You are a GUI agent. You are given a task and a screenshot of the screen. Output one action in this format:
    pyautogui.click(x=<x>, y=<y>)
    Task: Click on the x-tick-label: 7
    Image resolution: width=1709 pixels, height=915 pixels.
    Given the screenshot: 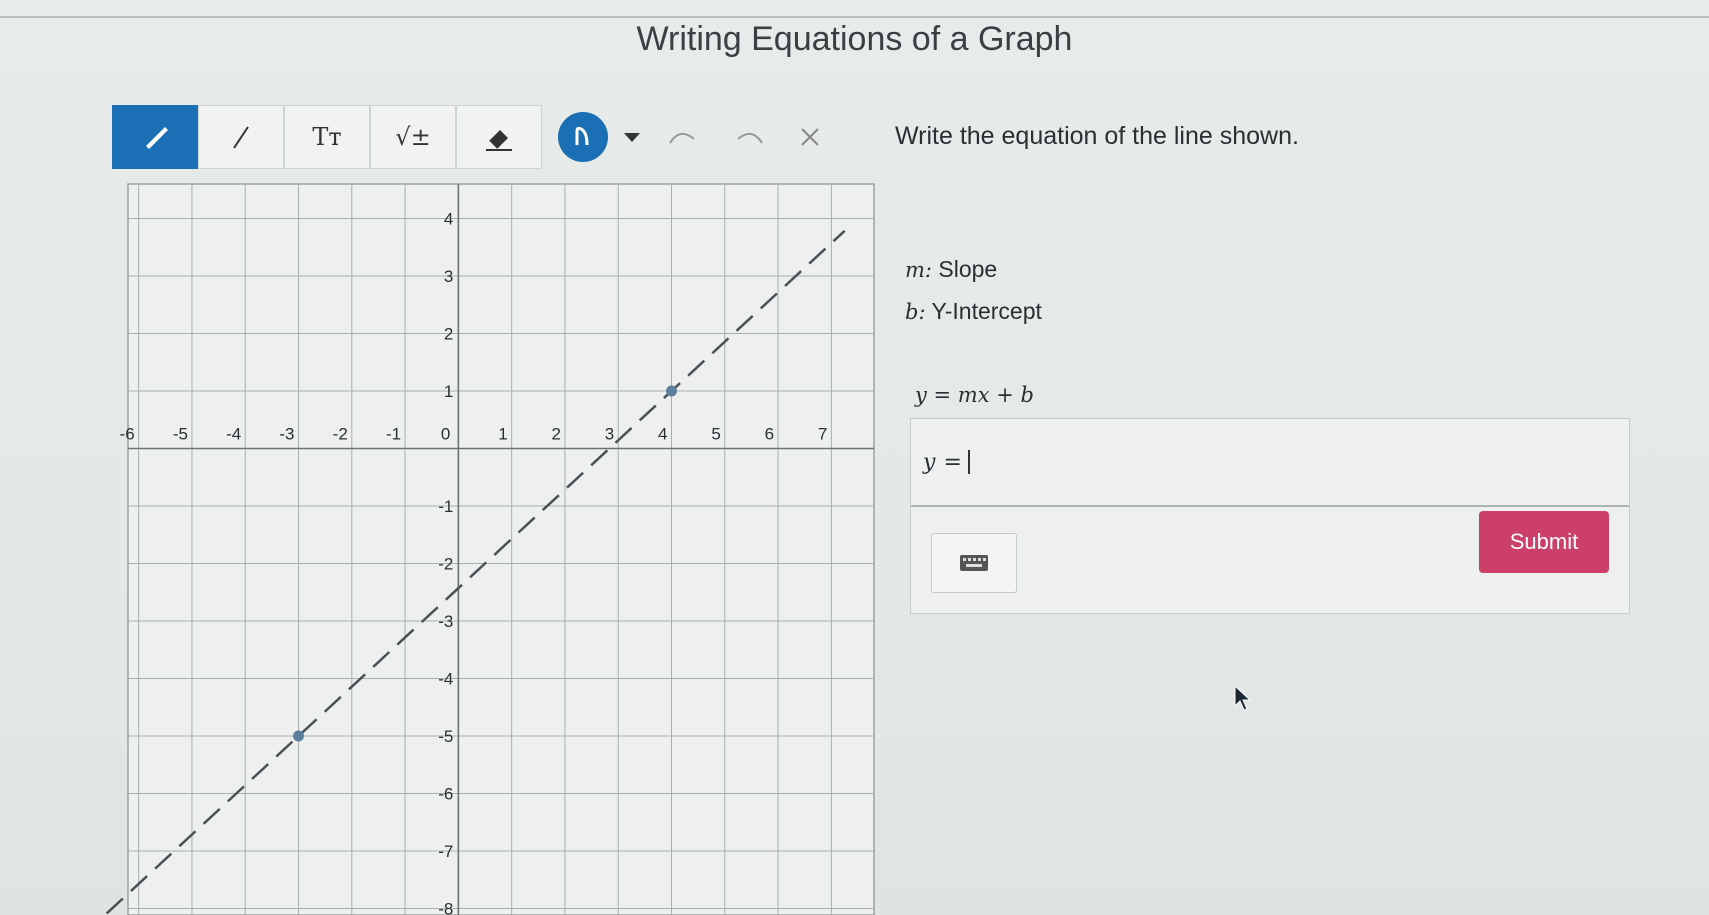 What is the action you would take?
    pyautogui.click(x=822, y=434)
    